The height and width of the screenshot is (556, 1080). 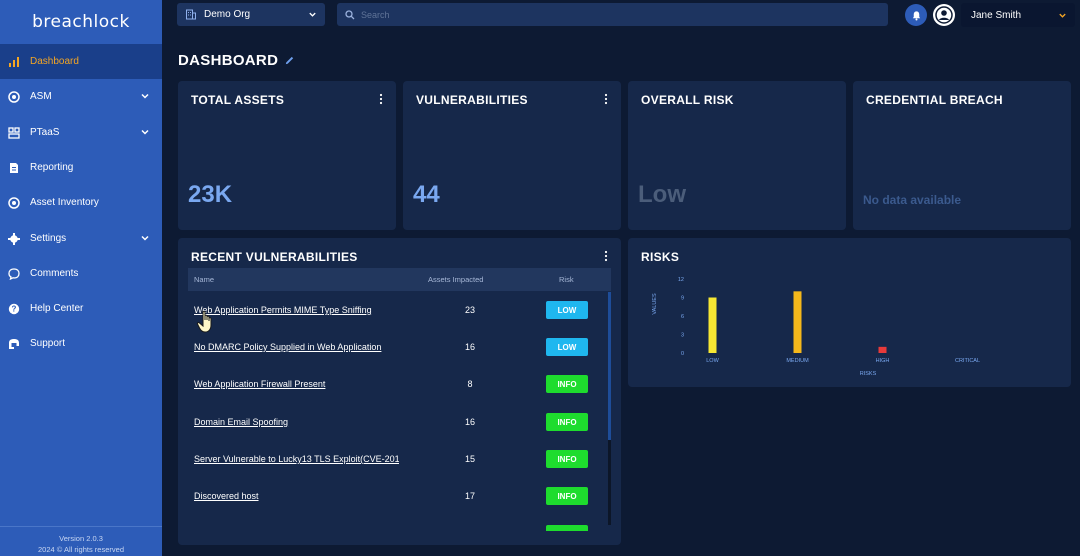 What do you see at coordinates (682, 299) in the screenshot?
I see `y-tick-label: 9` at bounding box center [682, 299].